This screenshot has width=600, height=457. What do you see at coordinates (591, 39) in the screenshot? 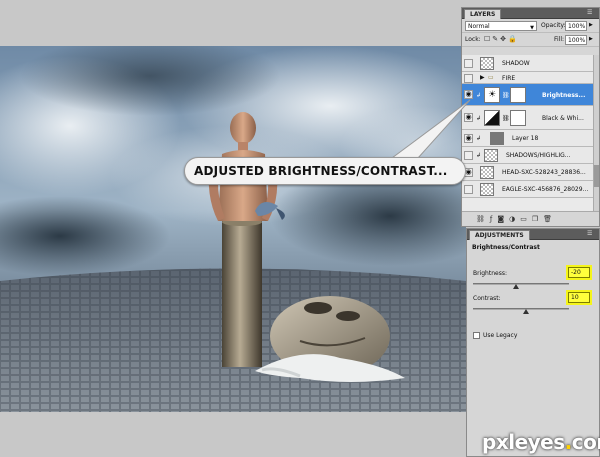
I see `fill-dropdown-icon: ▶` at bounding box center [591, 39].